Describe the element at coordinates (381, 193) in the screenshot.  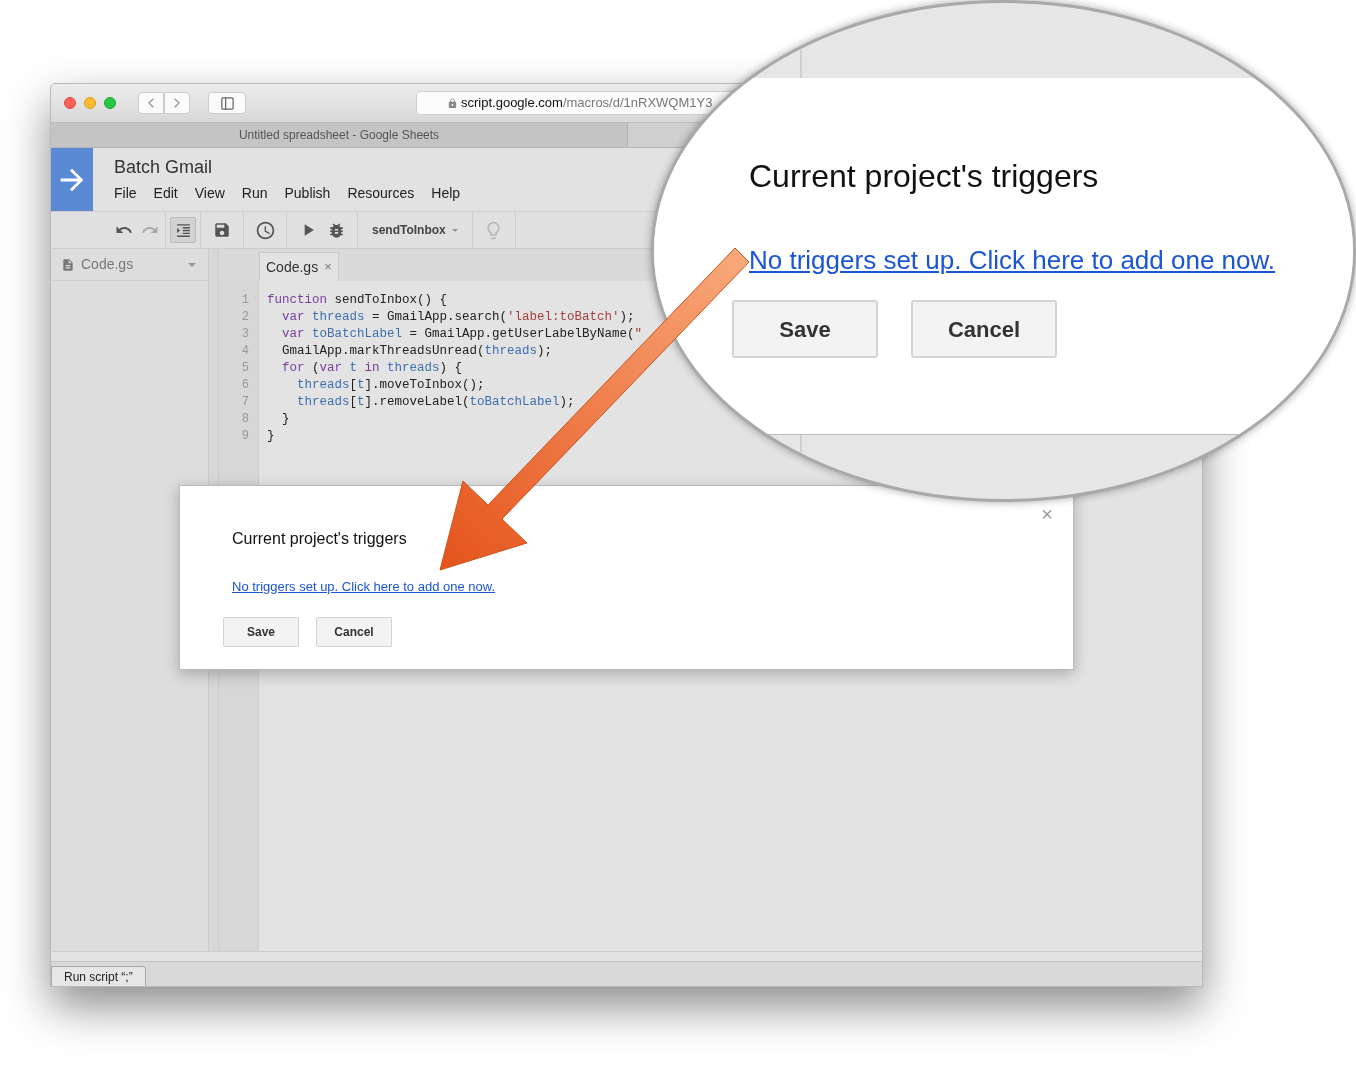
I see `menu-item: Resources` at that location.